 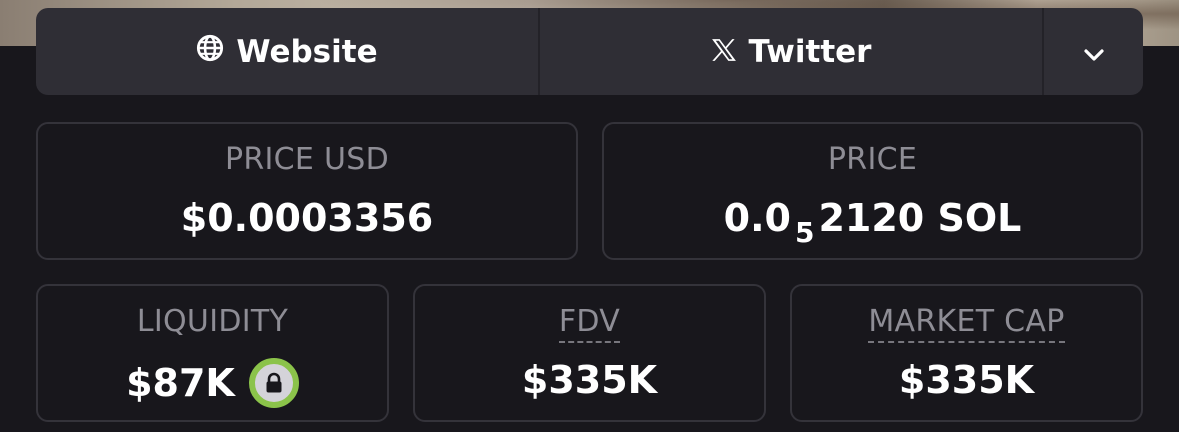 I want to click on price-usd-amount: $0.0003356, so click(x=307, y=218).